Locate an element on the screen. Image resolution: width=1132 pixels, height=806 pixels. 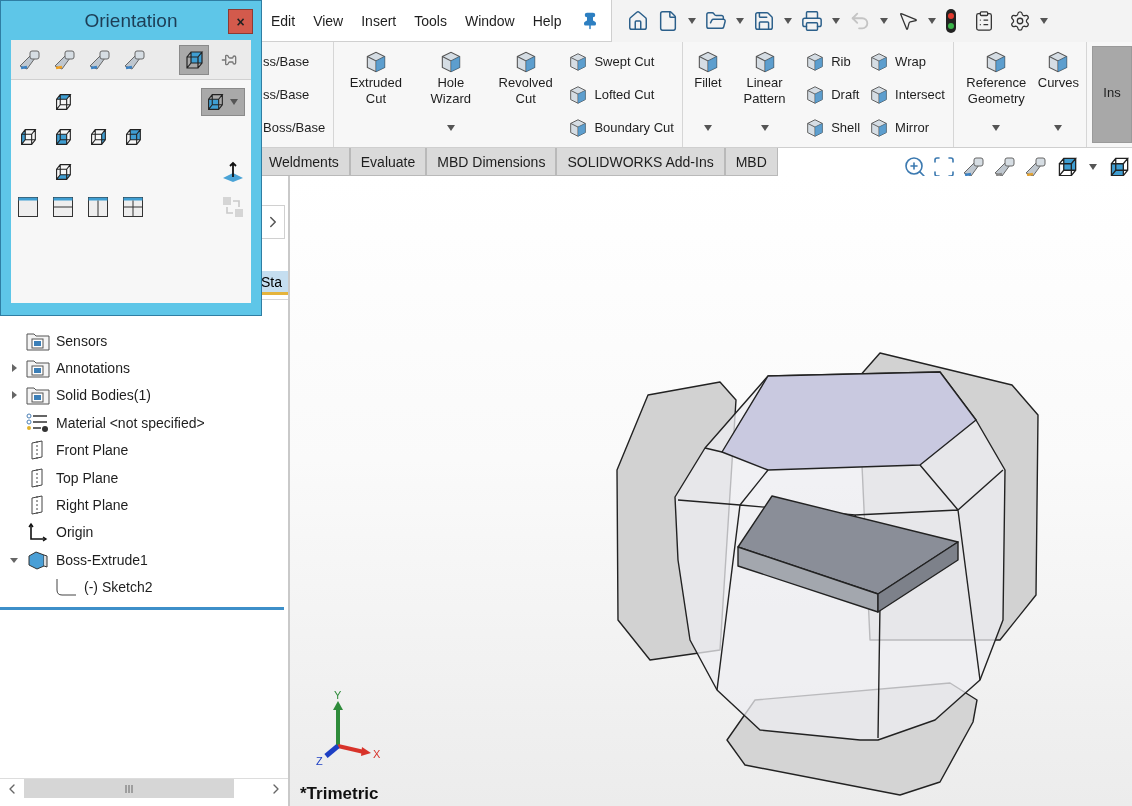
new-view-icon is located at coordinates (65, 59).